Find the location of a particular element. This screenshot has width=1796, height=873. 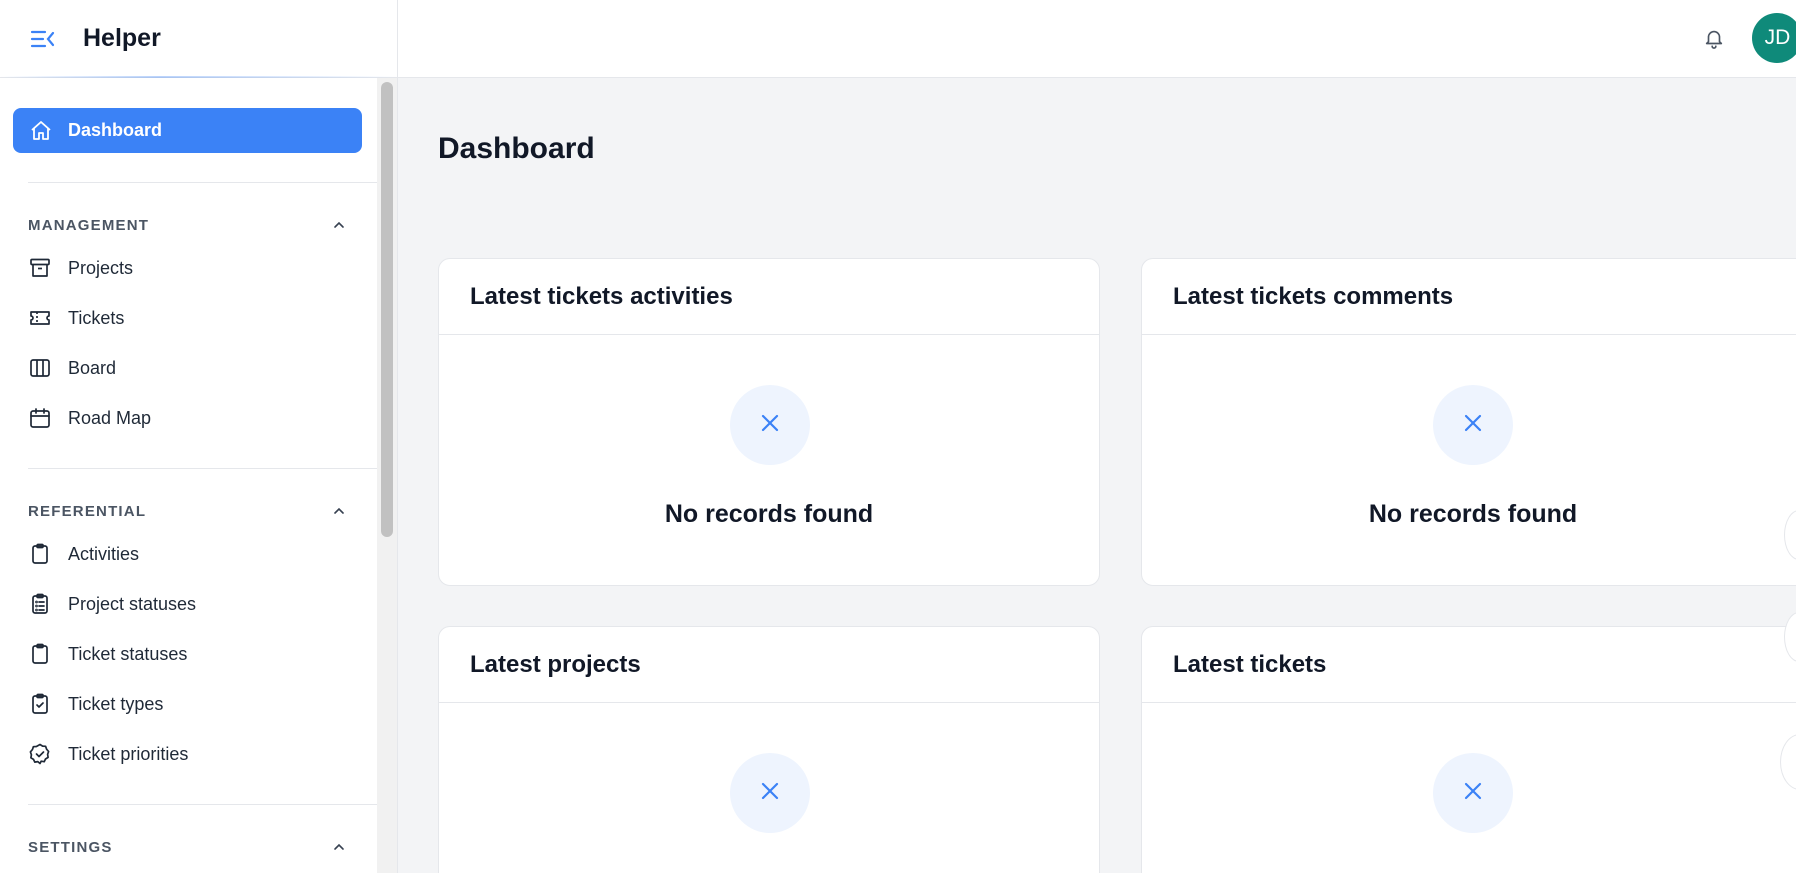

sidebar-item-label: Project statuses is located at coordinates (132, 604).